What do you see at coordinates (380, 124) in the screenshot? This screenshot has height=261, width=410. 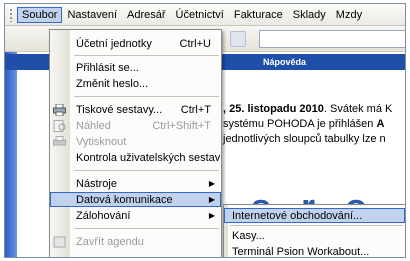 I see `news-user: A` at bounding box center [380, 124].